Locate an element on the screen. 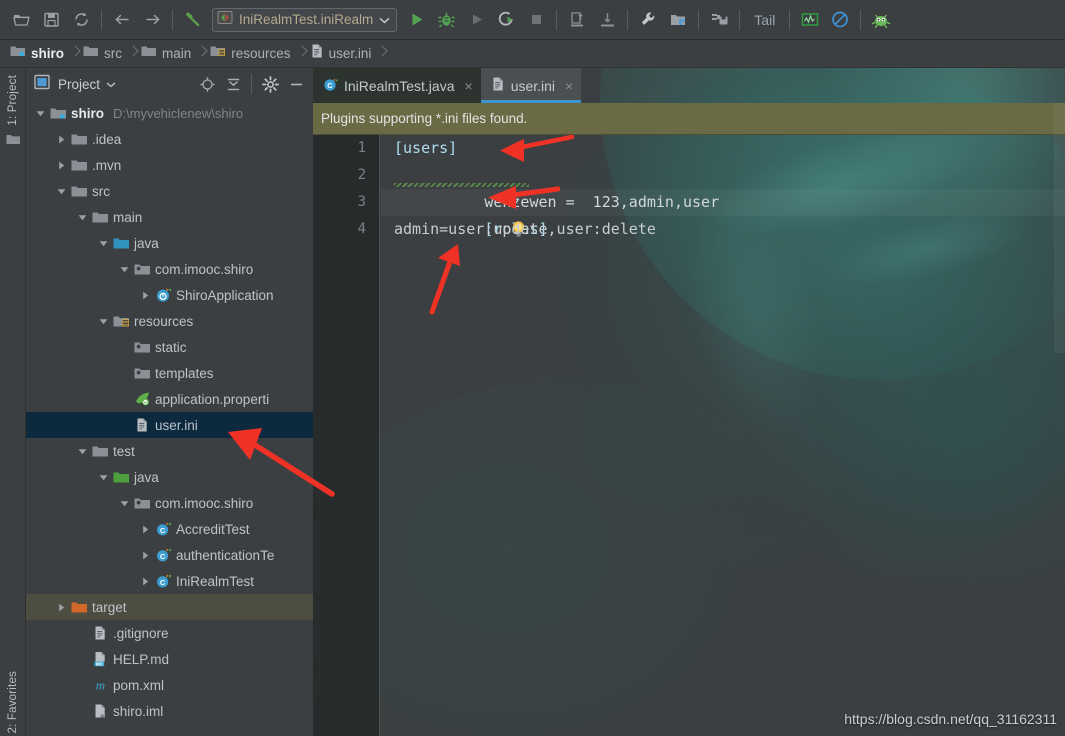  project-structure-icon is located at coordinates (678, 20).